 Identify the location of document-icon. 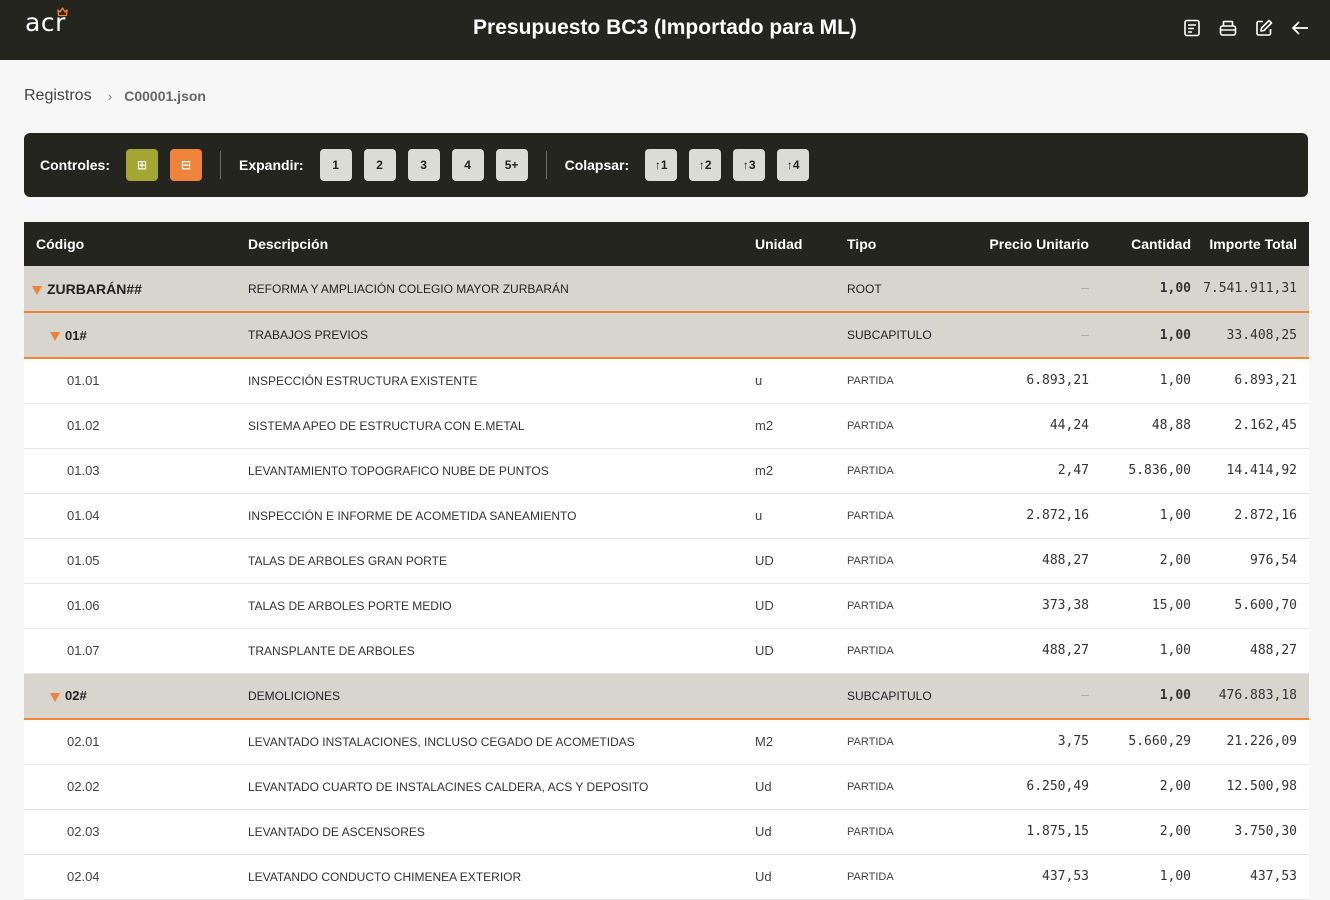
(1192, 28).